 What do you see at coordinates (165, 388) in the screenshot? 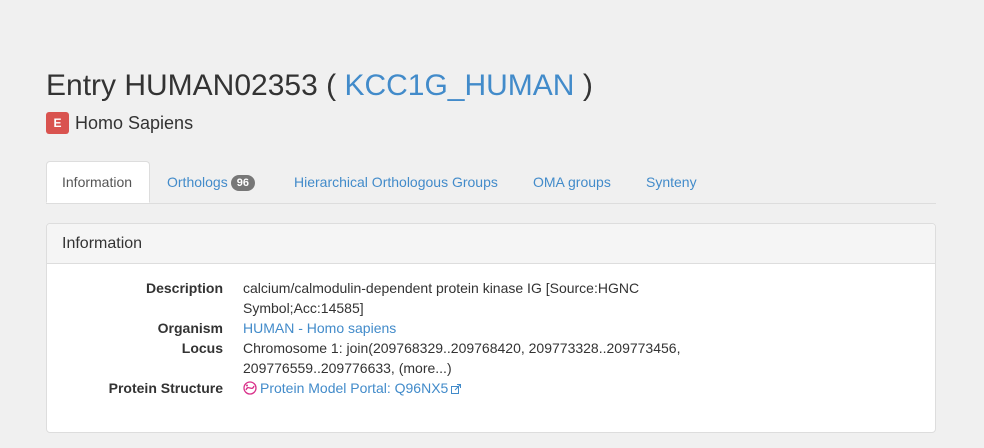
I see `protein-structure-label: Protein Structure` at bounding box center [165, 388].